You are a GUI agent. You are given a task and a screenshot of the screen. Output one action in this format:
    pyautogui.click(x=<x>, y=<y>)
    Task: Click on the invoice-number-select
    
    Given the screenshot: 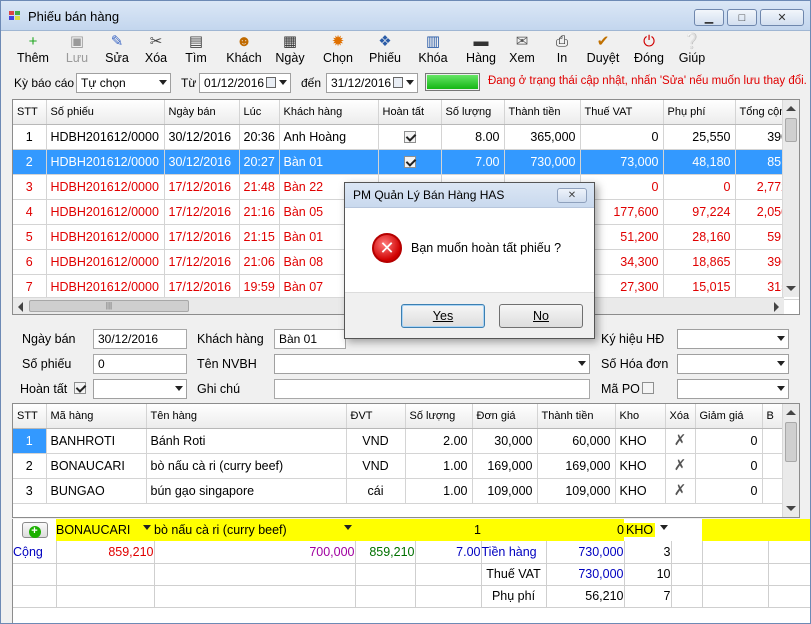 What is the action you would take?
    pyautogui.click(x=733, y=364)
    